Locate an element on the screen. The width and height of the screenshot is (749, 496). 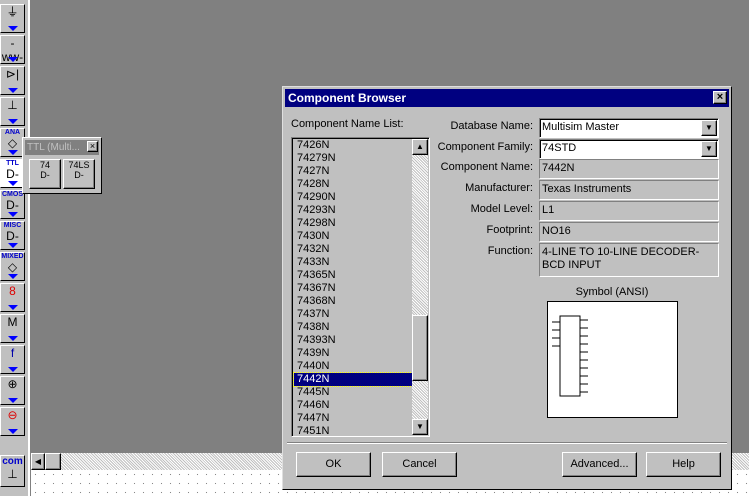
model-level-field: L1 is located at coordinates (629, 211).